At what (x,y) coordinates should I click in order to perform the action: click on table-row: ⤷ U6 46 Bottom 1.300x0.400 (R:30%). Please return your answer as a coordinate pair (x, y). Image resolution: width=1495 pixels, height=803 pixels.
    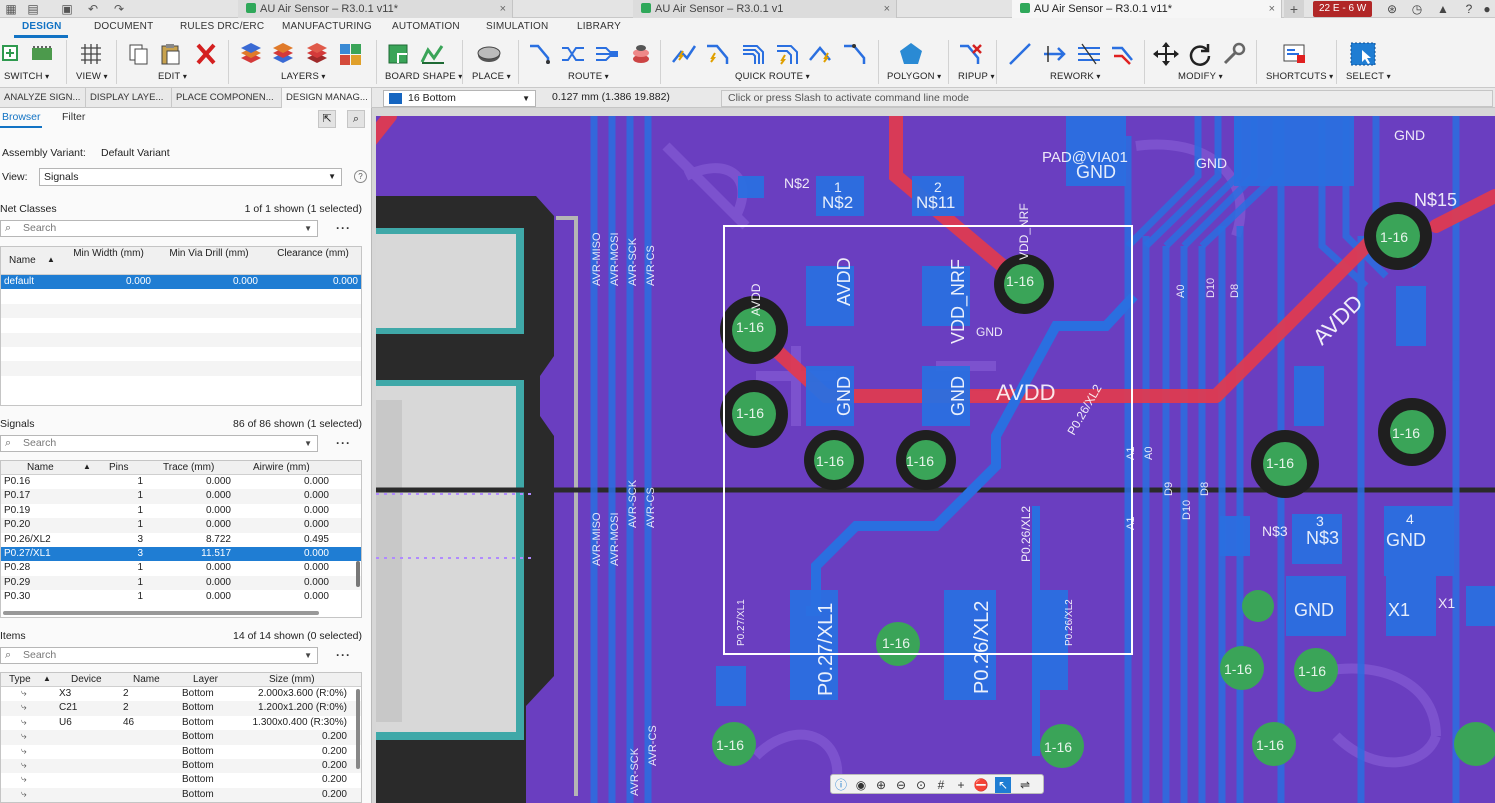
    Looking at the image, I should click on (181, 723).